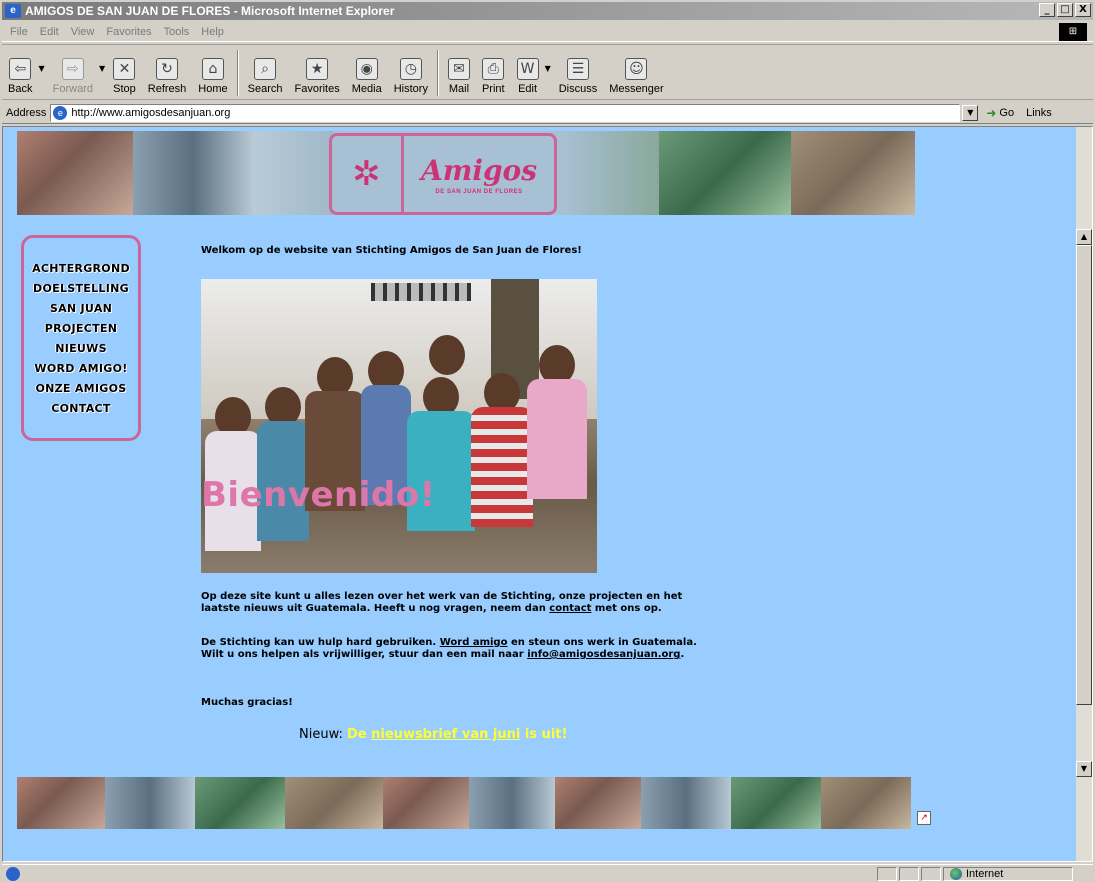 The height and width of the screenshot is (882, 1095). What do you see at coordinates (83, 32) in the screenshot?
I see `menu-view: View` at bounding box center [83, 32].